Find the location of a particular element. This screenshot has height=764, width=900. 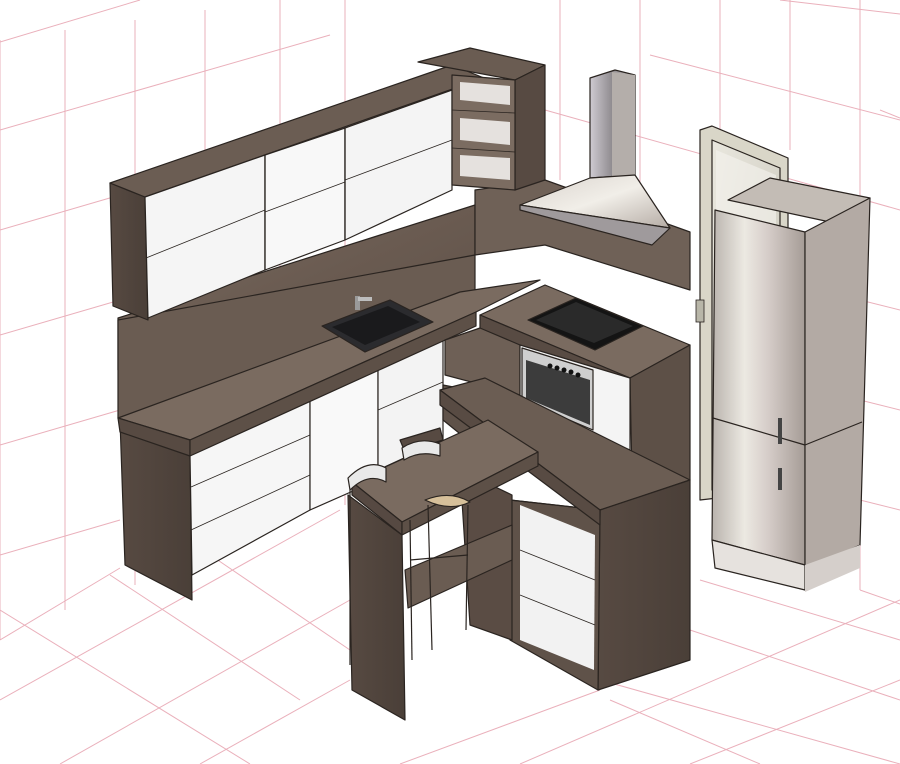

door-handle-icon is located at coordinates (700, 311).